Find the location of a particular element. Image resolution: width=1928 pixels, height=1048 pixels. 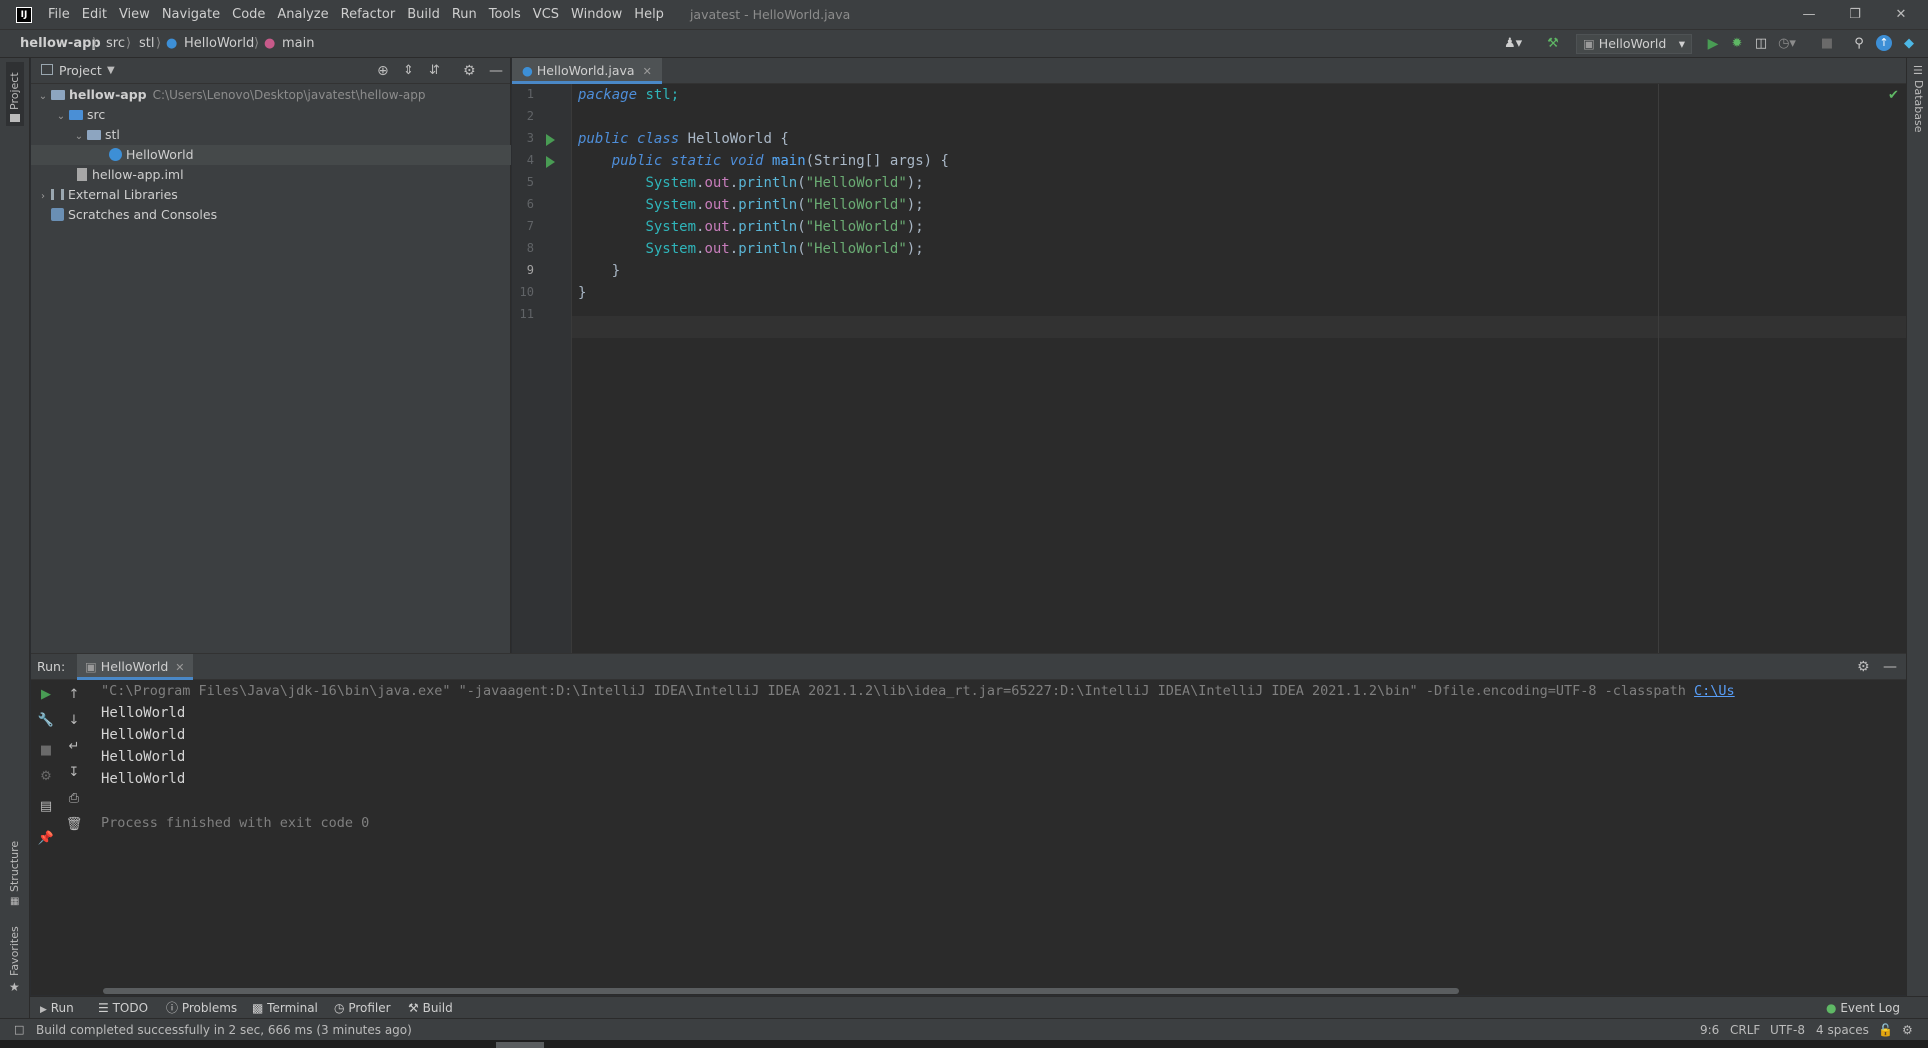

structure-tool-button: Structure ▦ is located at coordinates (15, 868).